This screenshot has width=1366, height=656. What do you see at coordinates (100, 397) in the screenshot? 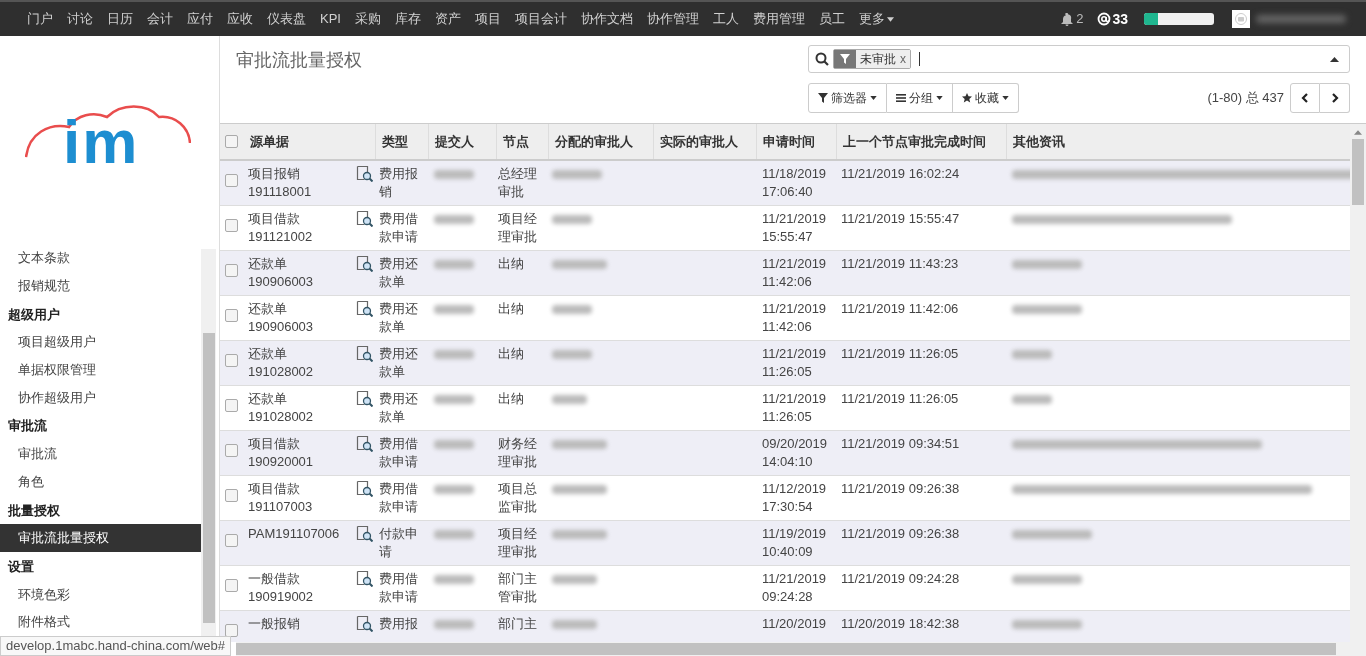
I see `sidebar-item: 协作超级用户` at bounding box center [100, 397].